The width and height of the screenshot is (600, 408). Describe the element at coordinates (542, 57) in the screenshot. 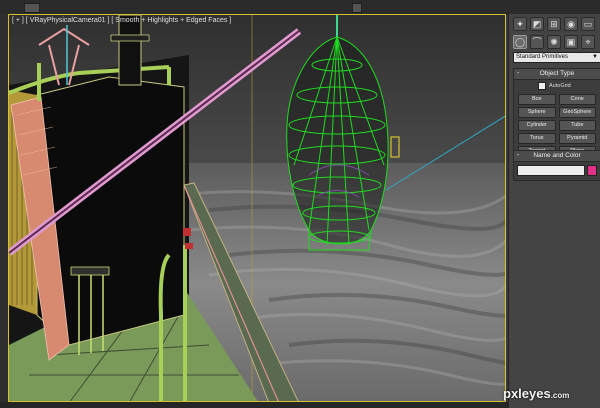

I see `dropdown-value: Standard Primitives` at that location.